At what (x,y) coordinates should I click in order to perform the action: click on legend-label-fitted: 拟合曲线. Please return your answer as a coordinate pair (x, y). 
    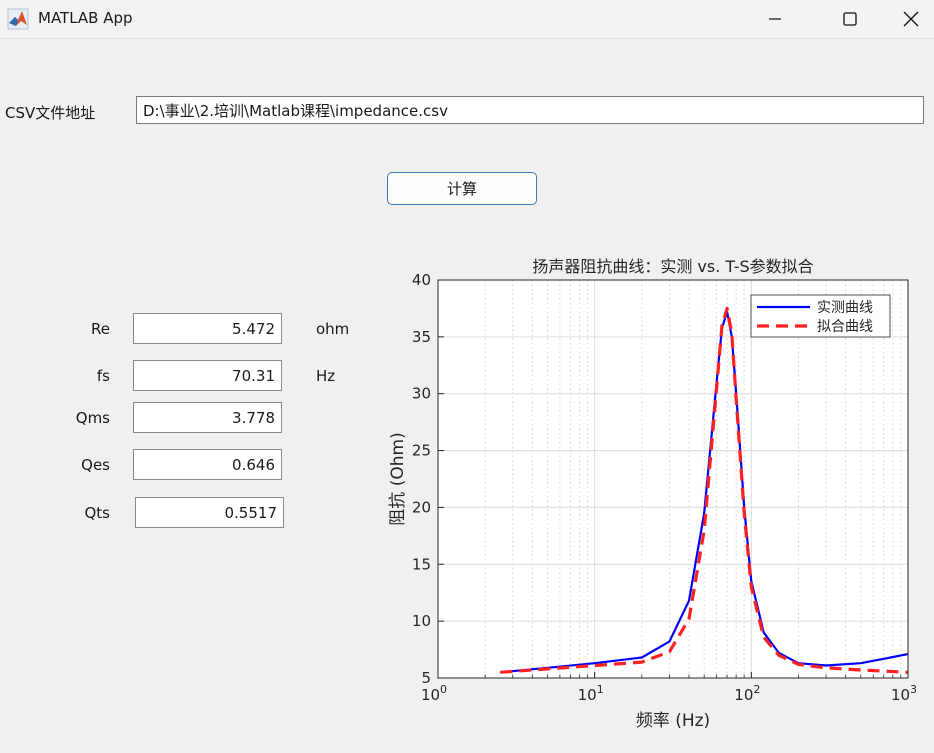
    Looking at the image, I should click on (845, 327).